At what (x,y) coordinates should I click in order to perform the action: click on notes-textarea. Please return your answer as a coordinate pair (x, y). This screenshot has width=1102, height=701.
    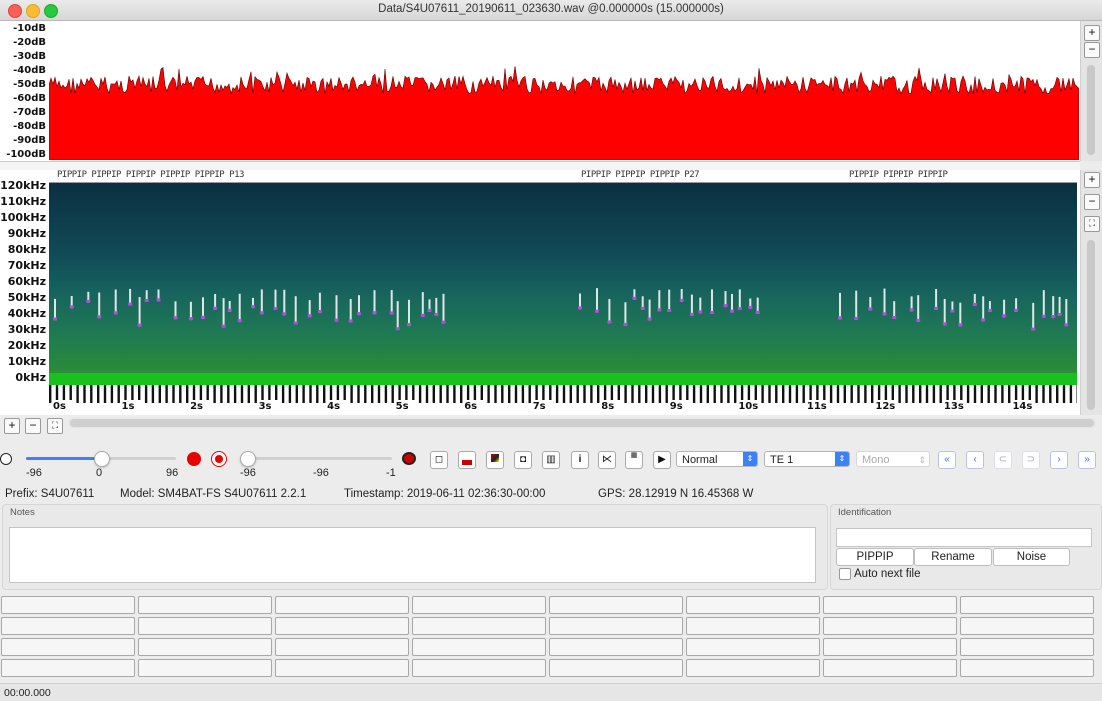
    Looking at the image, I should click on (412, 555).